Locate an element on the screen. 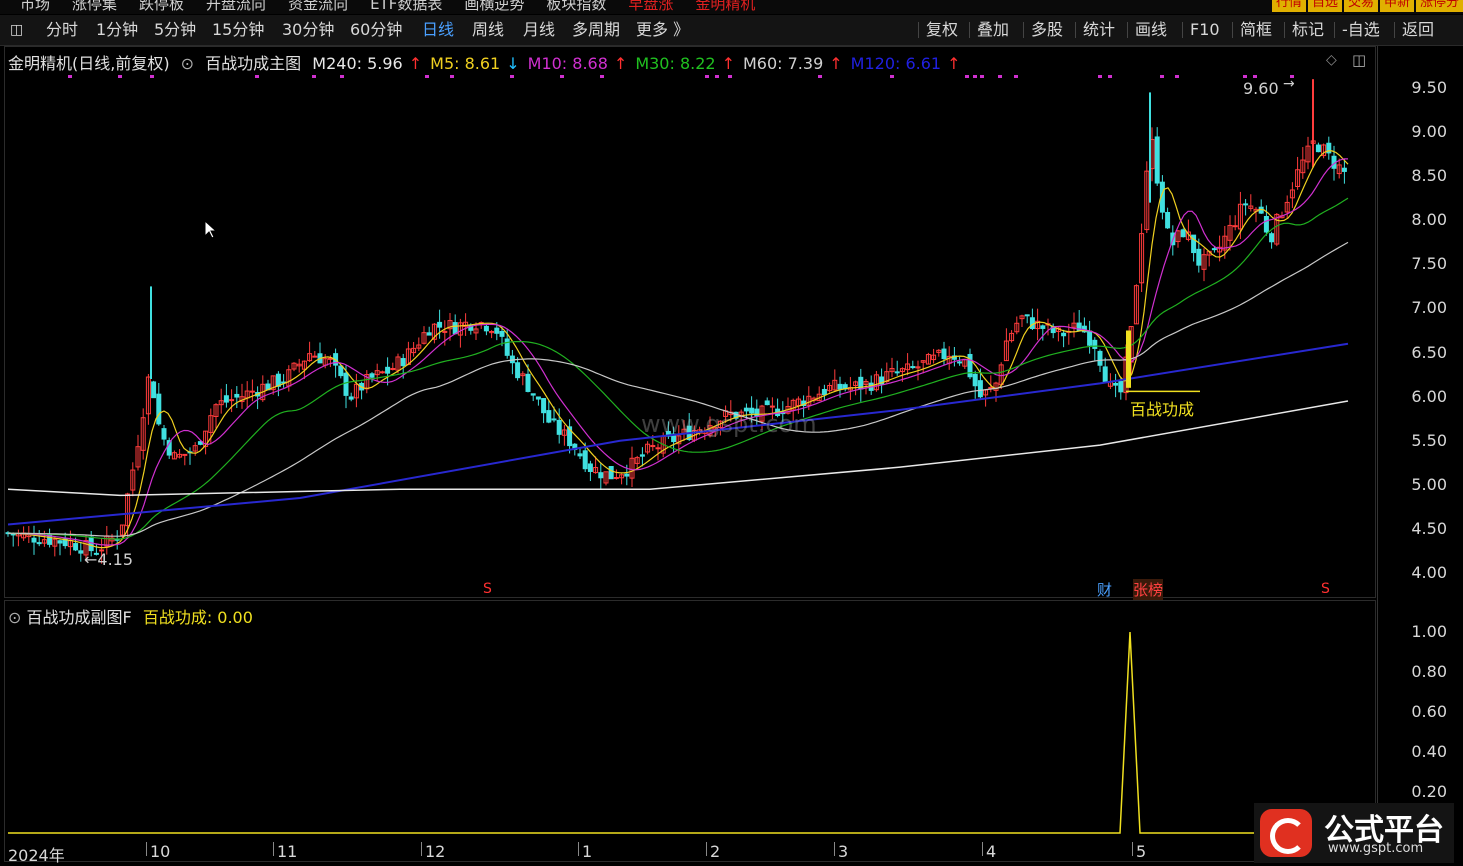 The width and height of the screenshot is (1463, 866). finance-badge: 财 is located at coordinates (1104, 589).